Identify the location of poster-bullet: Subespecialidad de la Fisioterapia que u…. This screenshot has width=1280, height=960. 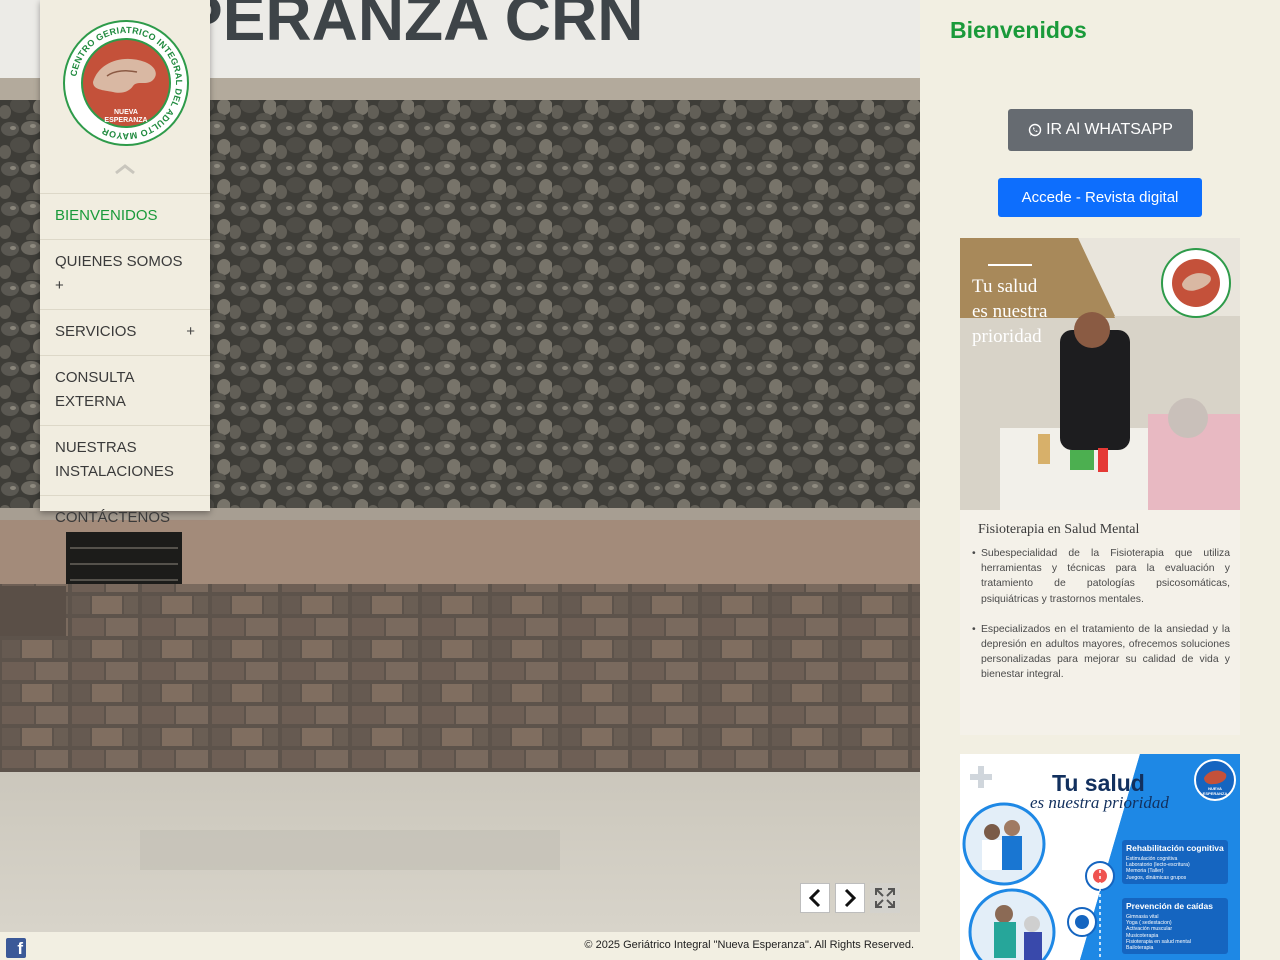
(1101, 576).